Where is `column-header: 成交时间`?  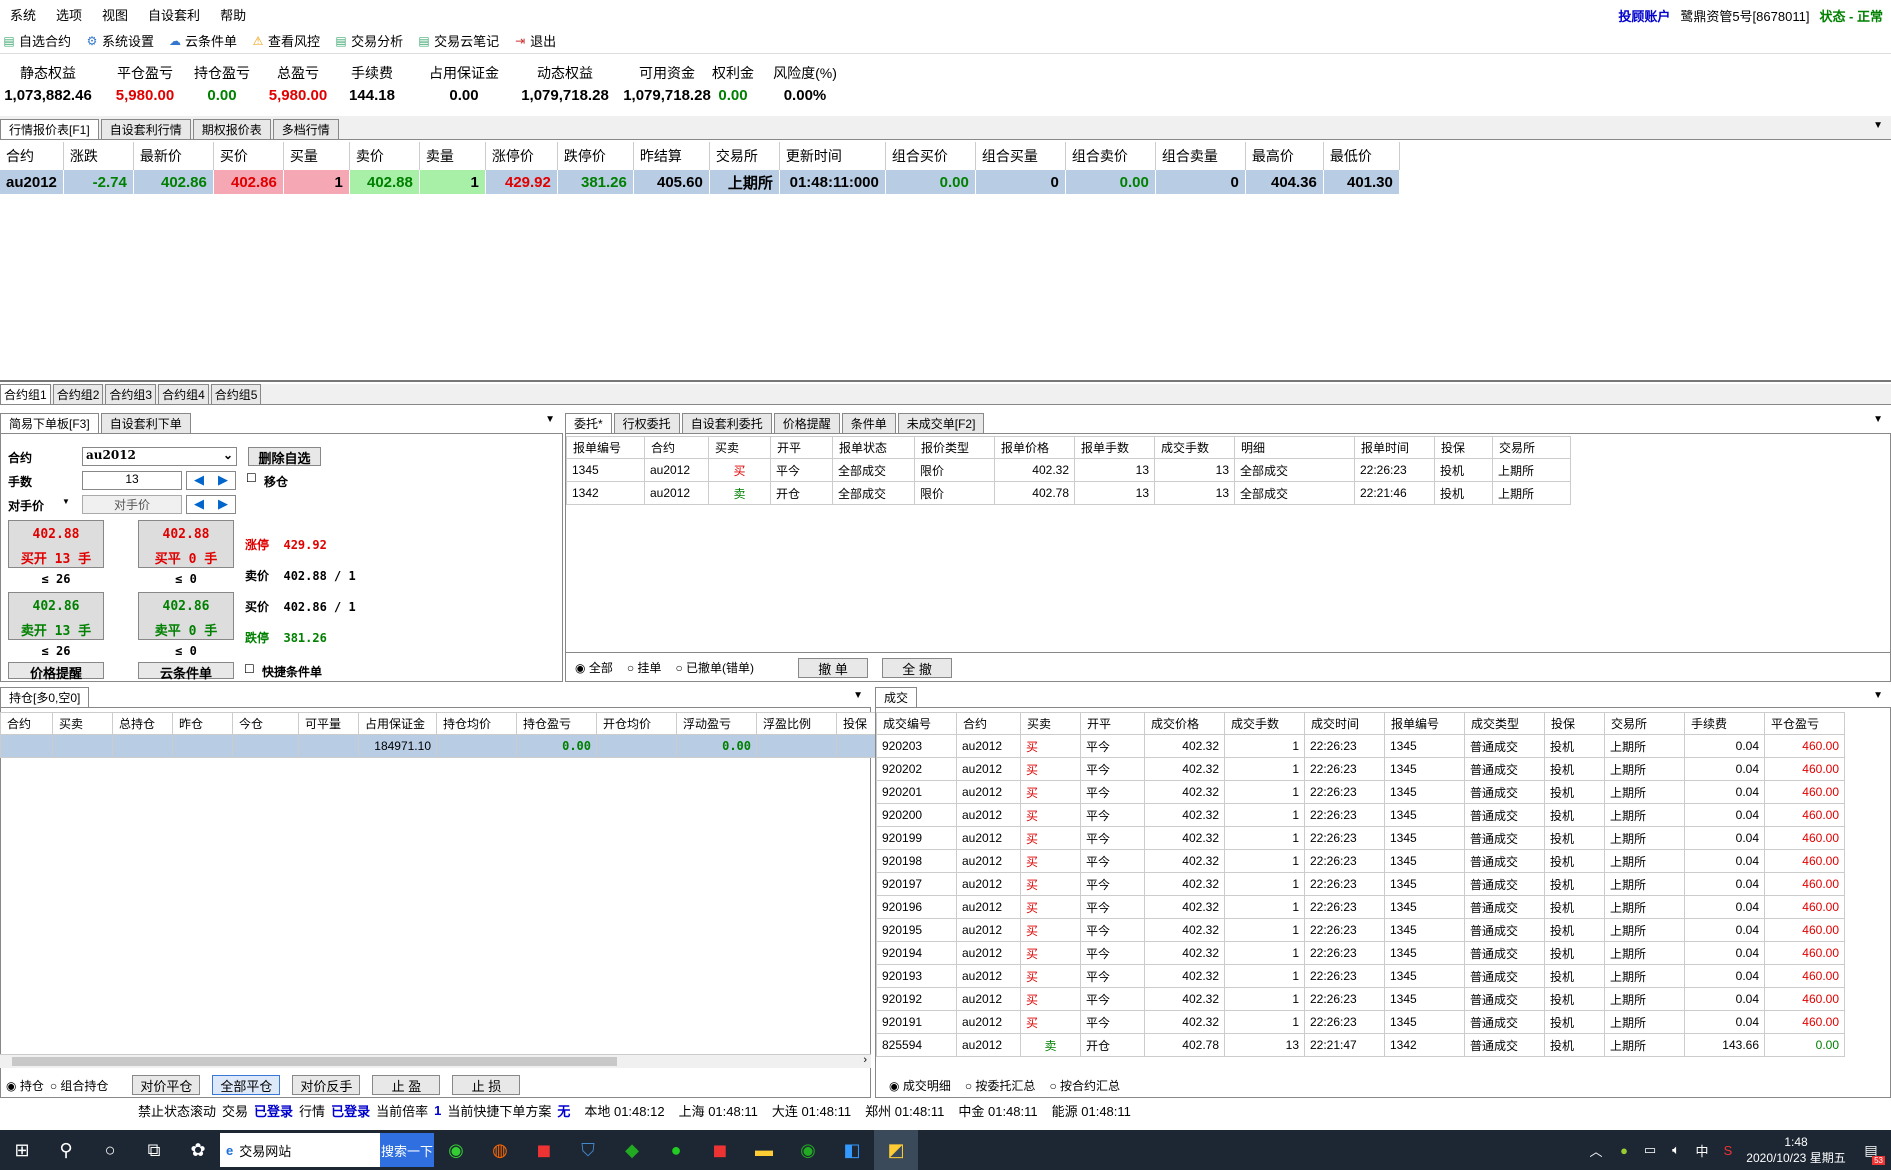
column-header: 成交时间 is located at coordinates (1344, 723).